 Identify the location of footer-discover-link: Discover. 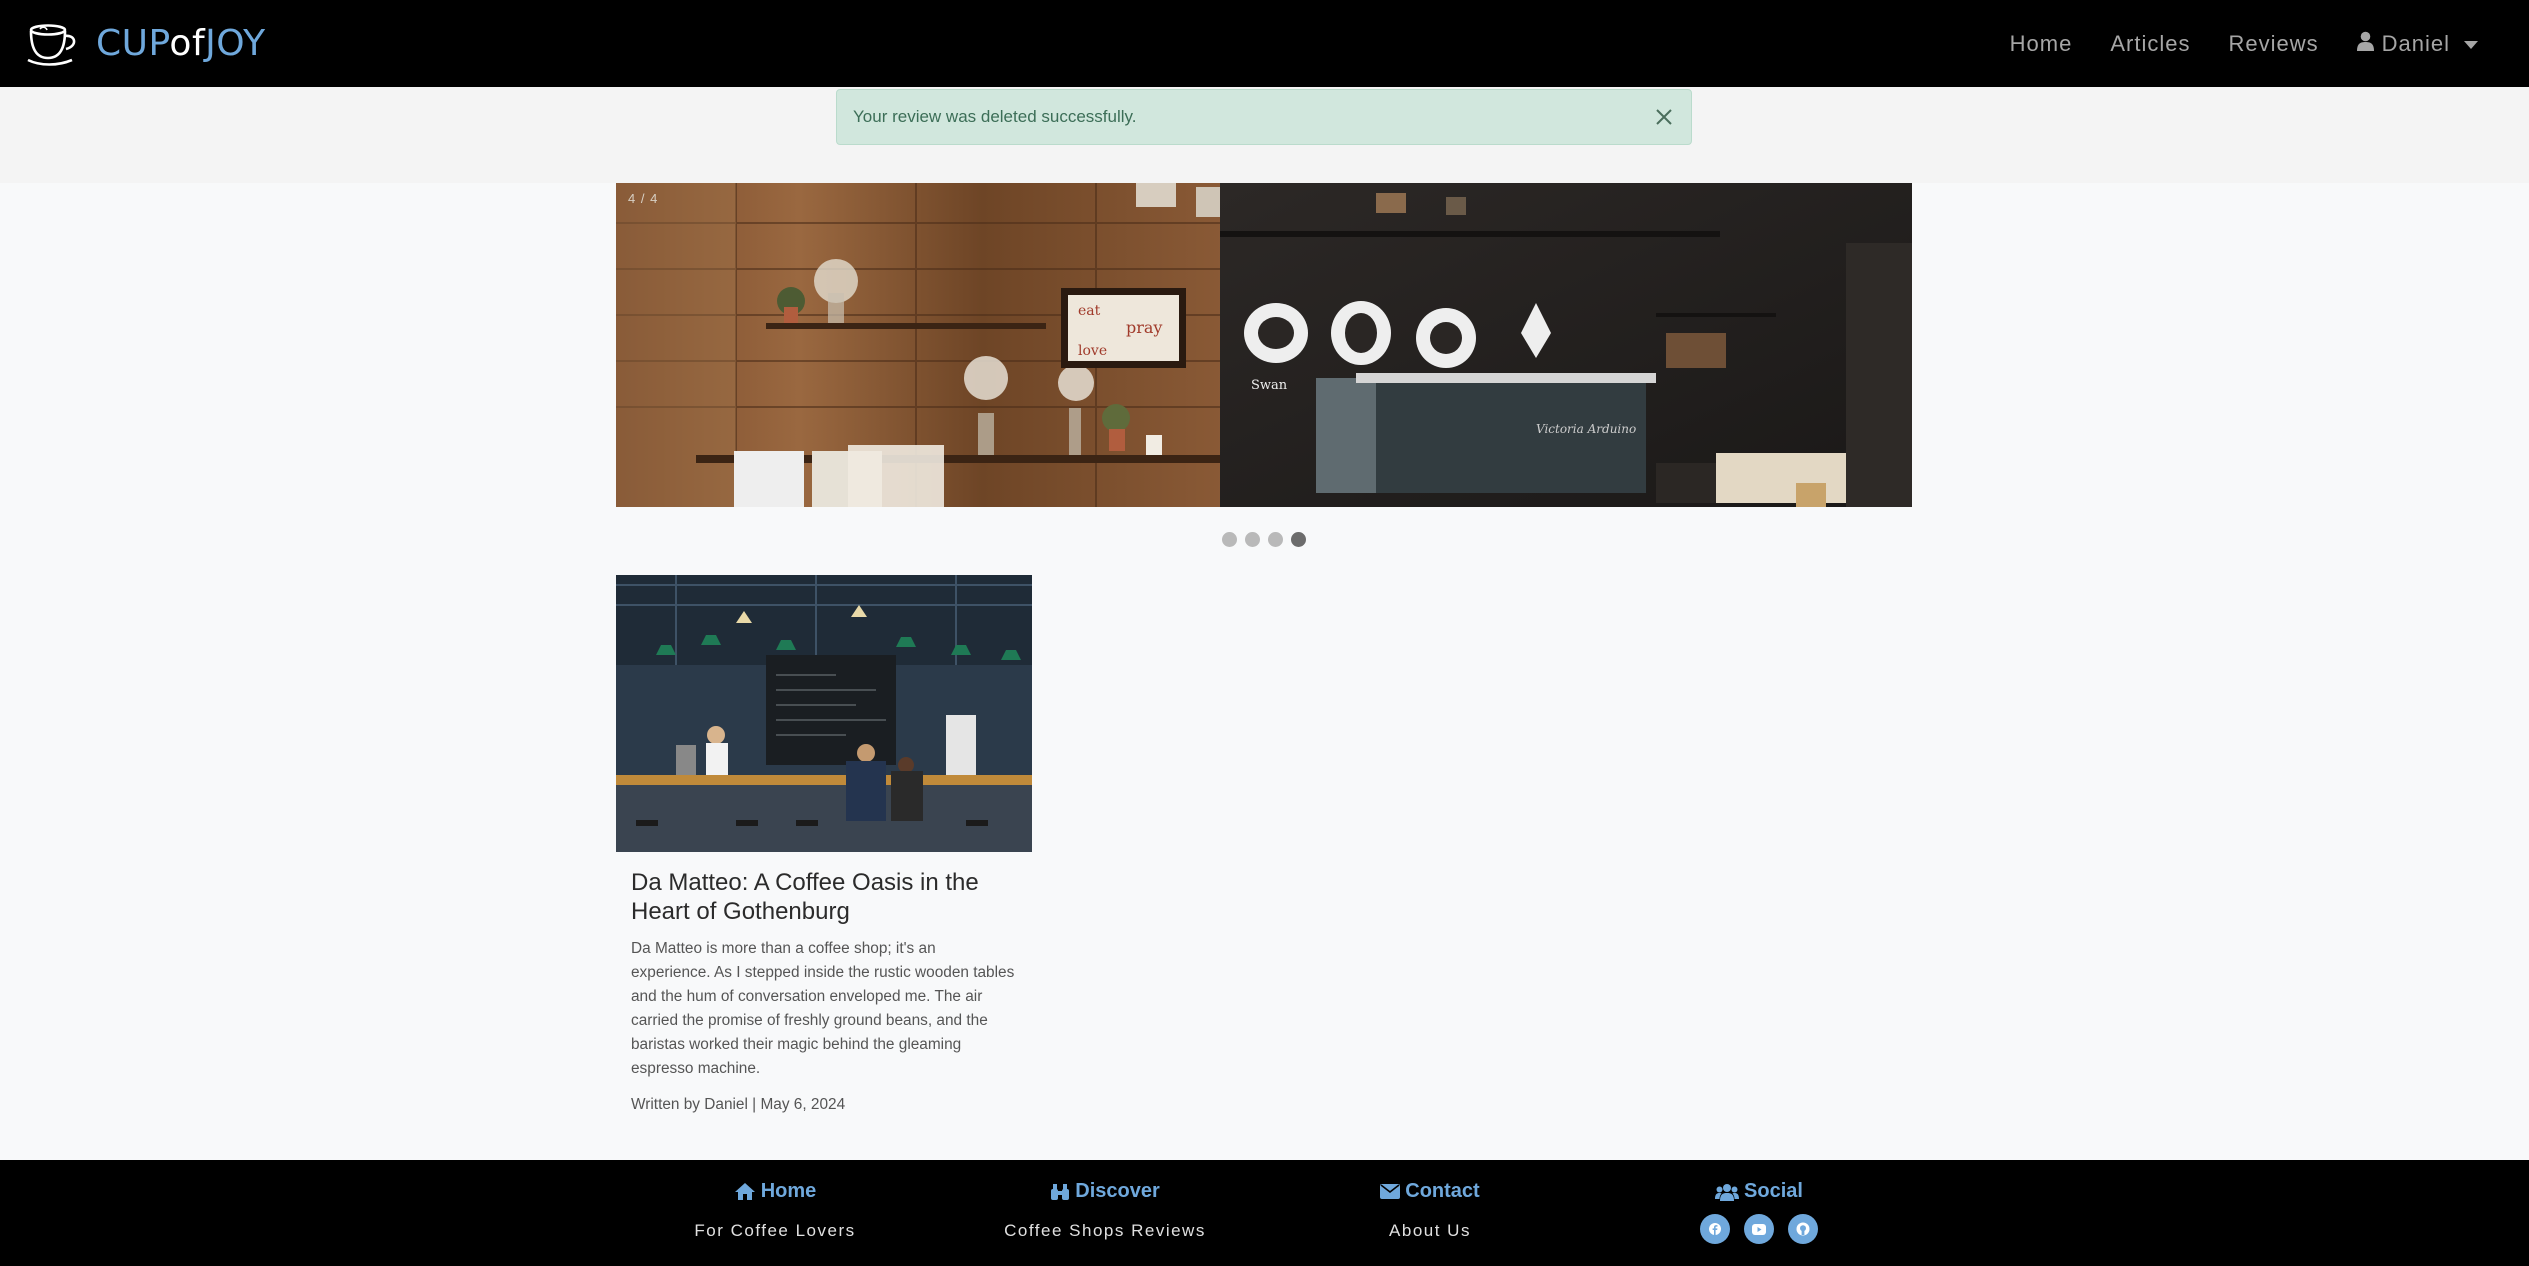
(1105, 1191).